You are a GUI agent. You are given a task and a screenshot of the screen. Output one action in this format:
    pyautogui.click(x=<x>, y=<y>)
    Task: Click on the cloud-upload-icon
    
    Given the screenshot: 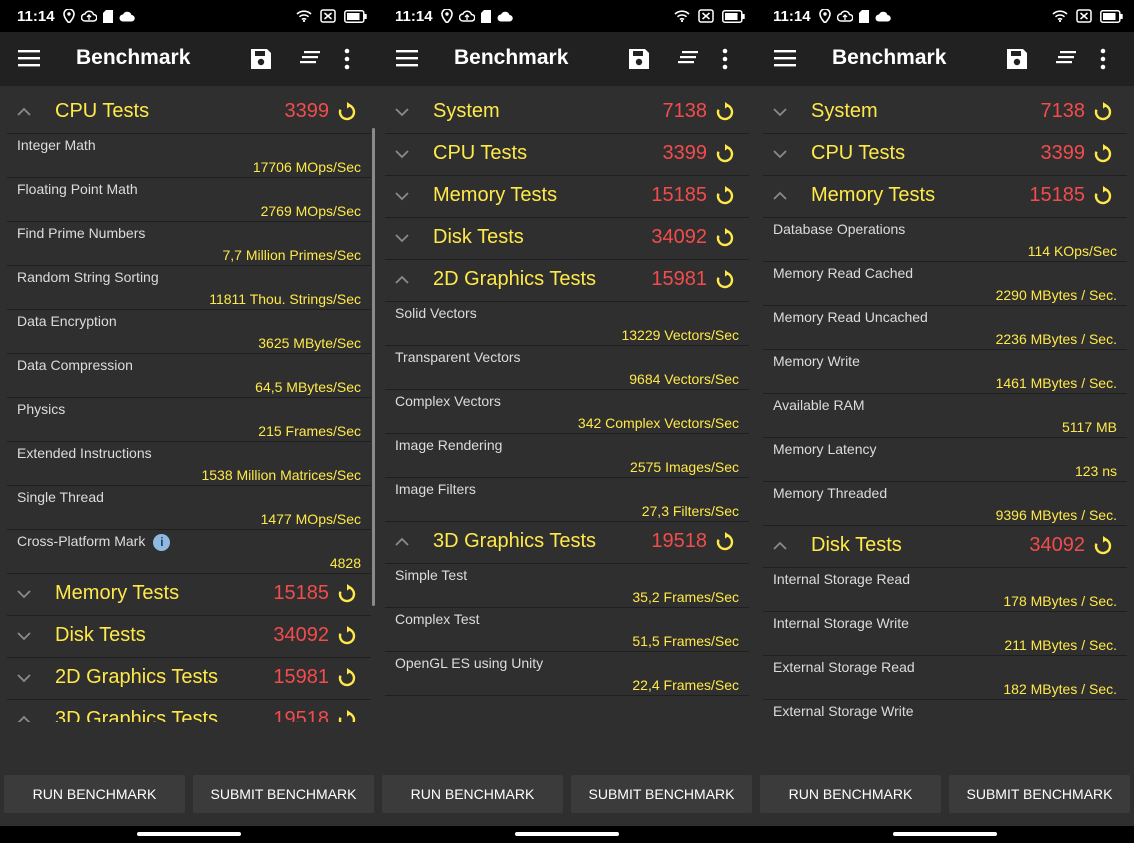 What is the action you would take?
    pyautogui.click(x=844, y=16)
    